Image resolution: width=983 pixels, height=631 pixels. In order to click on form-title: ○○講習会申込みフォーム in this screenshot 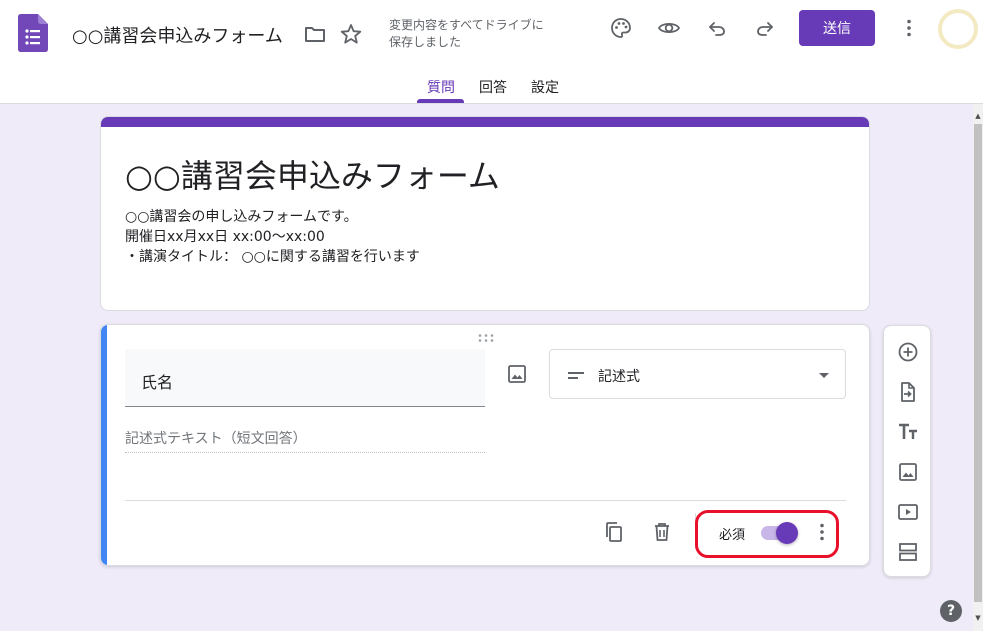, I will do `click(312, 174)`.